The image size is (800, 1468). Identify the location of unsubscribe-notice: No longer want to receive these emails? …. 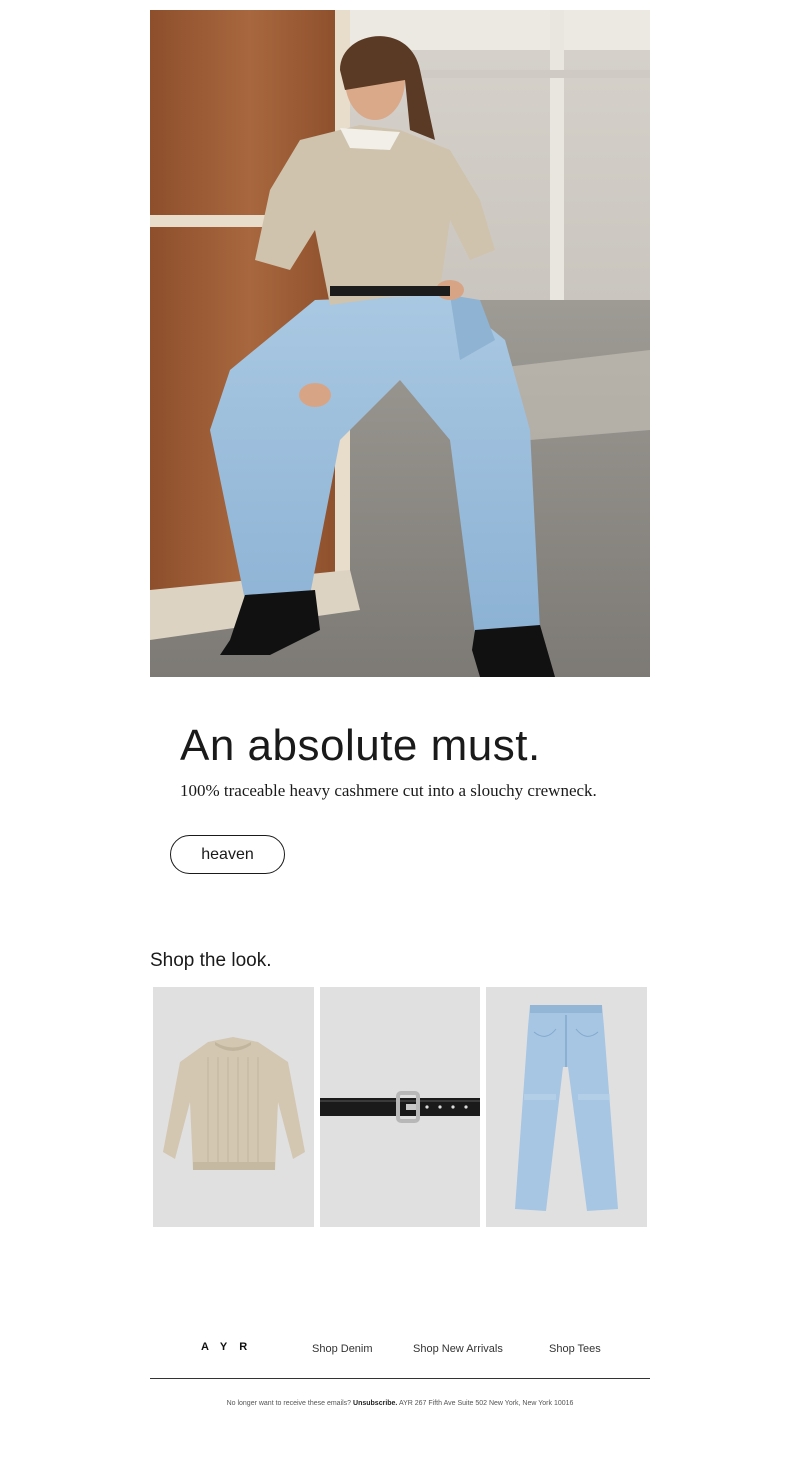
(400, 1404).